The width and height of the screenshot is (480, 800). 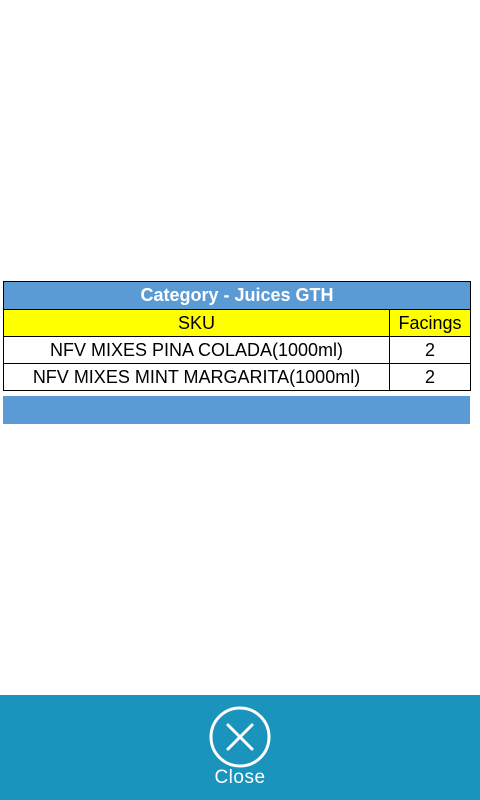 I want to click on bottom-bar: Close, so click(x=240, y=747).